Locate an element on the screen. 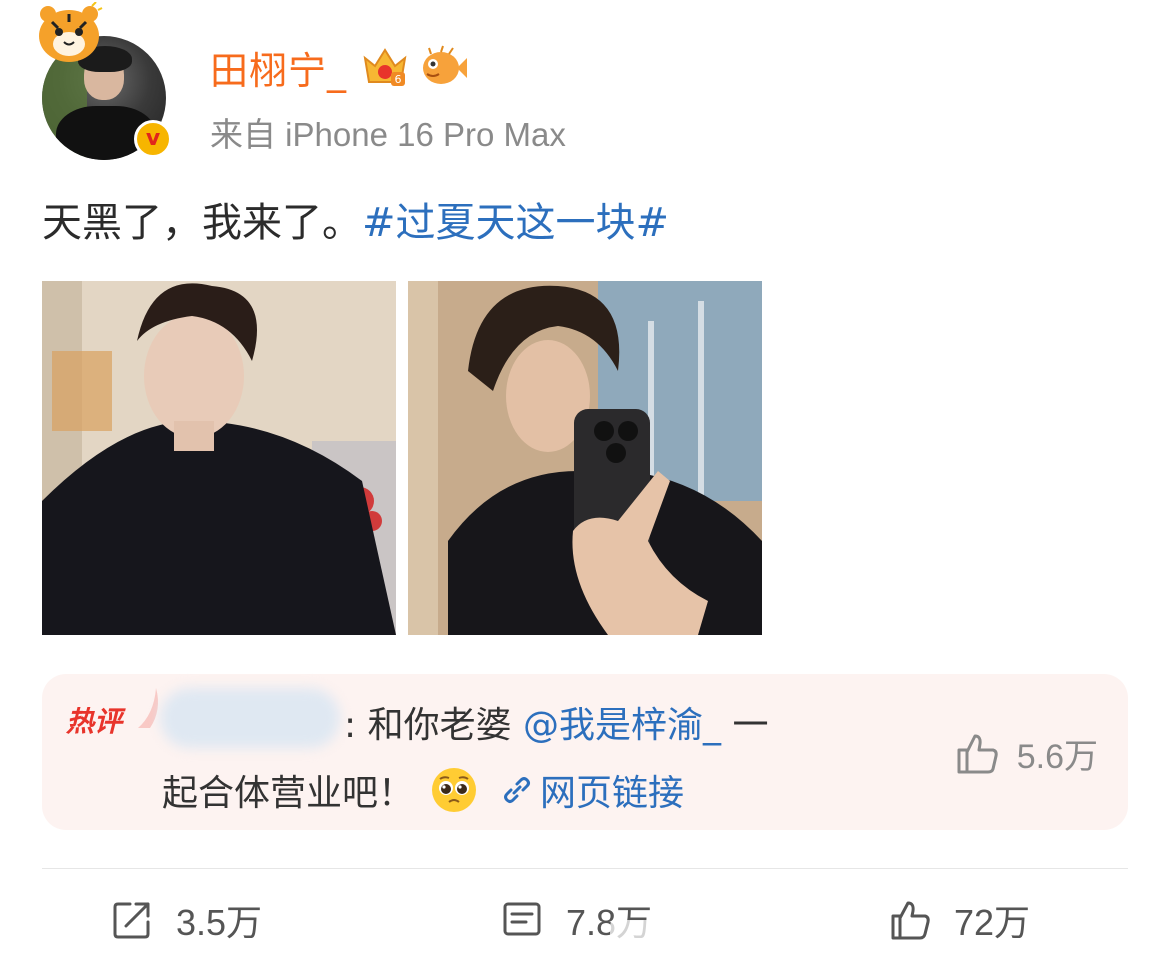 Image resolution: width=1170 pixels, height=970 pixels. avatar-wrapper: v is located at coordinates (108, 81).